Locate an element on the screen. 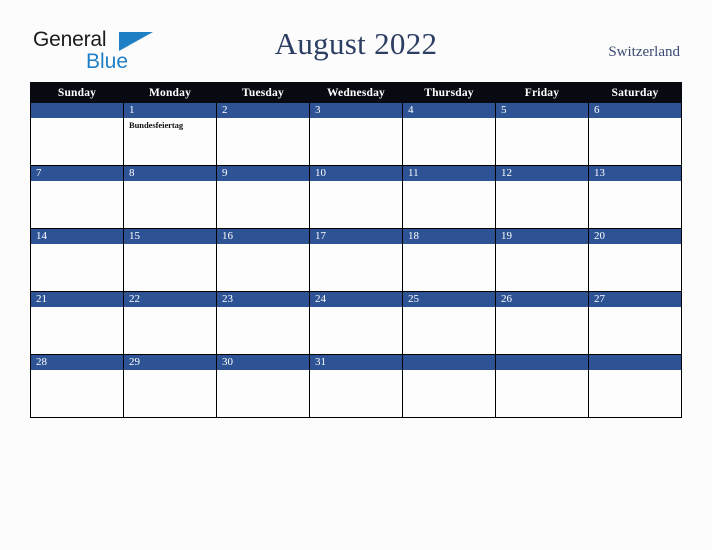  day-number: 26 is located at coordinates (542, 299).